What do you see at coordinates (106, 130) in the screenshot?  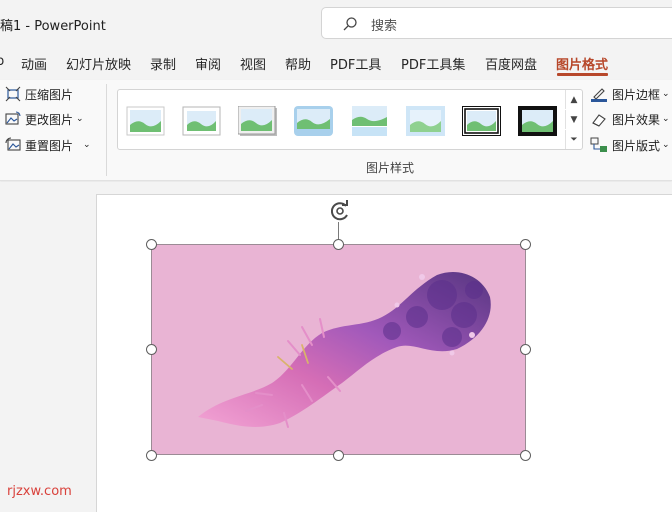 I see `group-divider` at bounding box center [106, 130].